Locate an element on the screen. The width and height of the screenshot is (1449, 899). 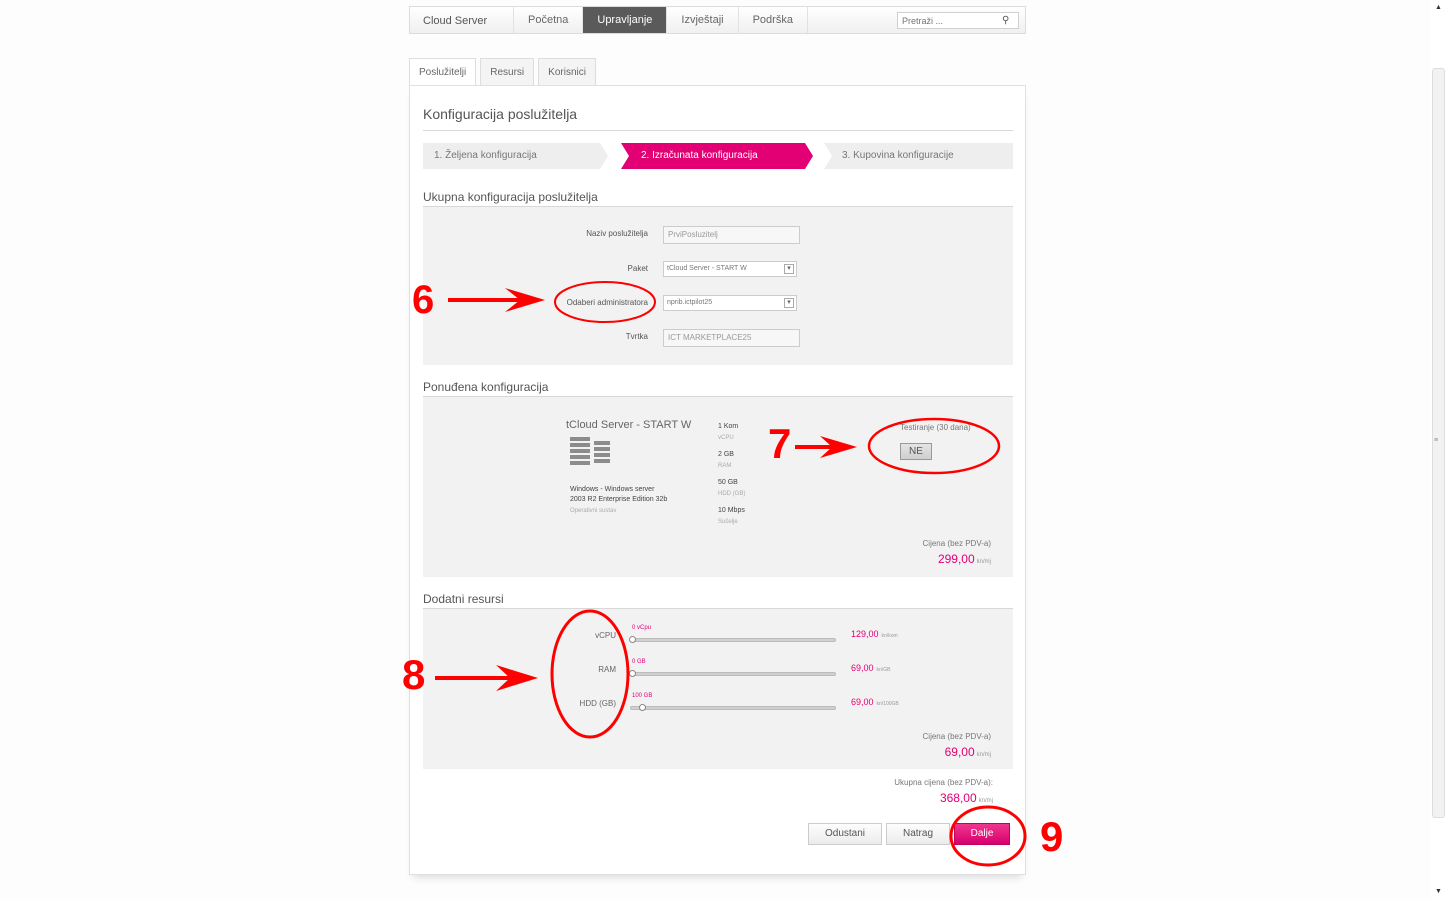
scroll-down-icon: ▼ is located at coordinates (1438, 891).